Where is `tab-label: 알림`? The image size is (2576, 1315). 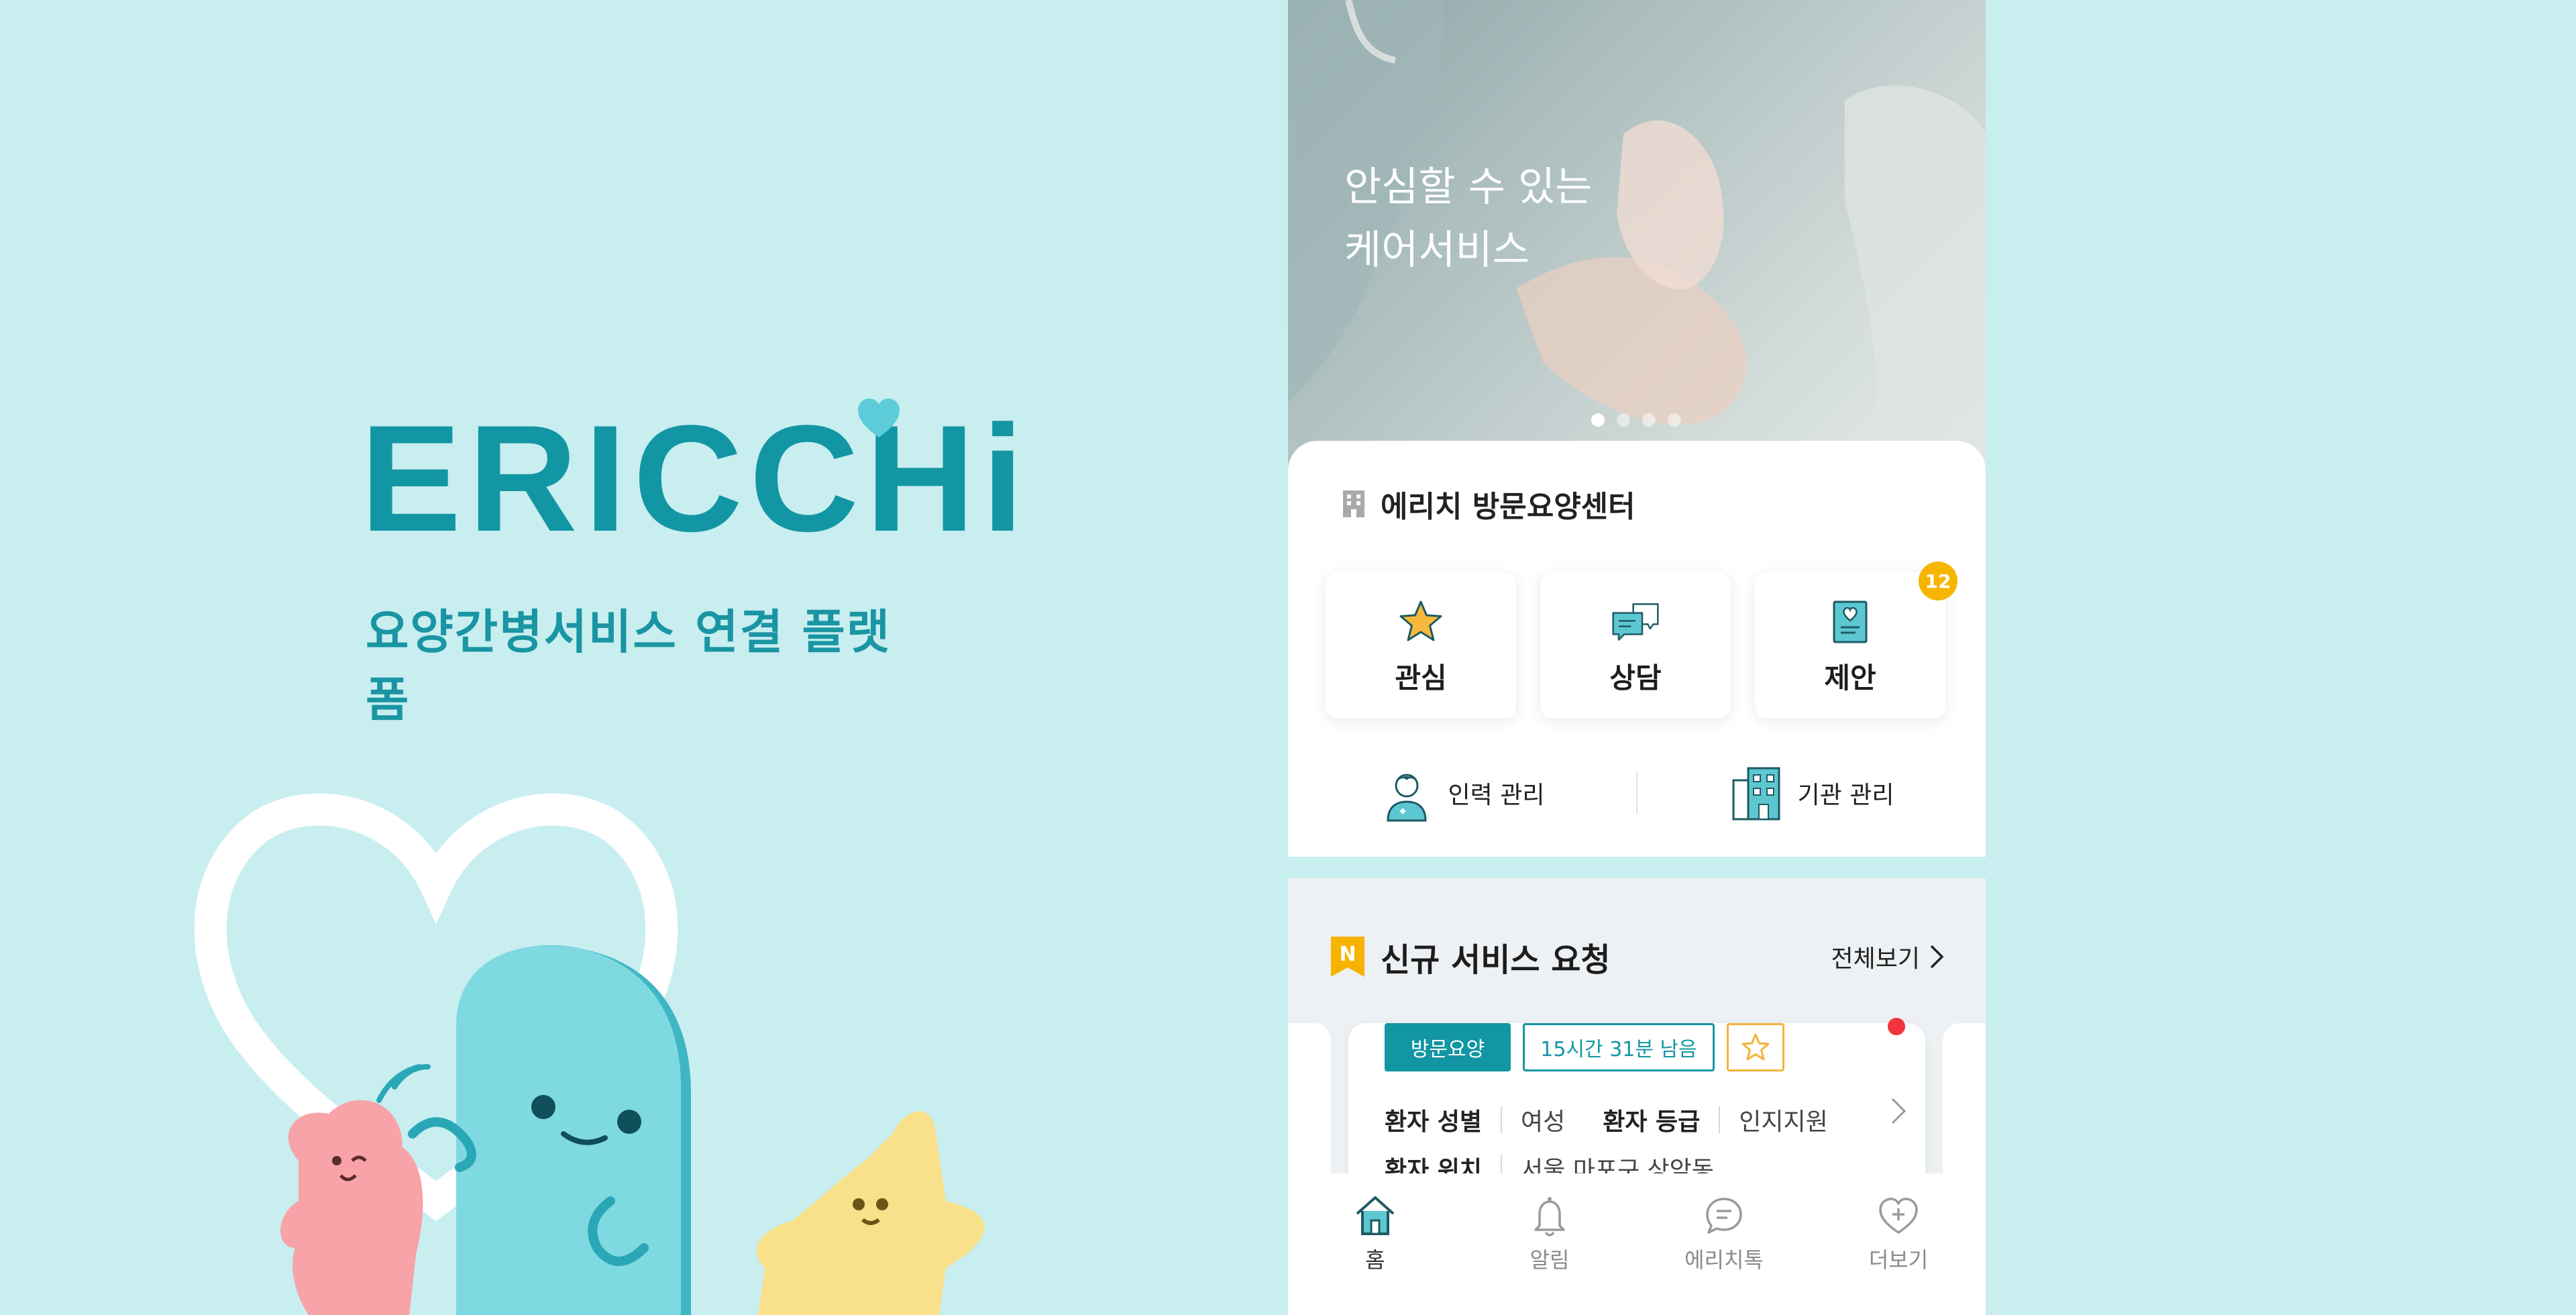
tab-label: 알림 is located at coordinates (1549, 1260).